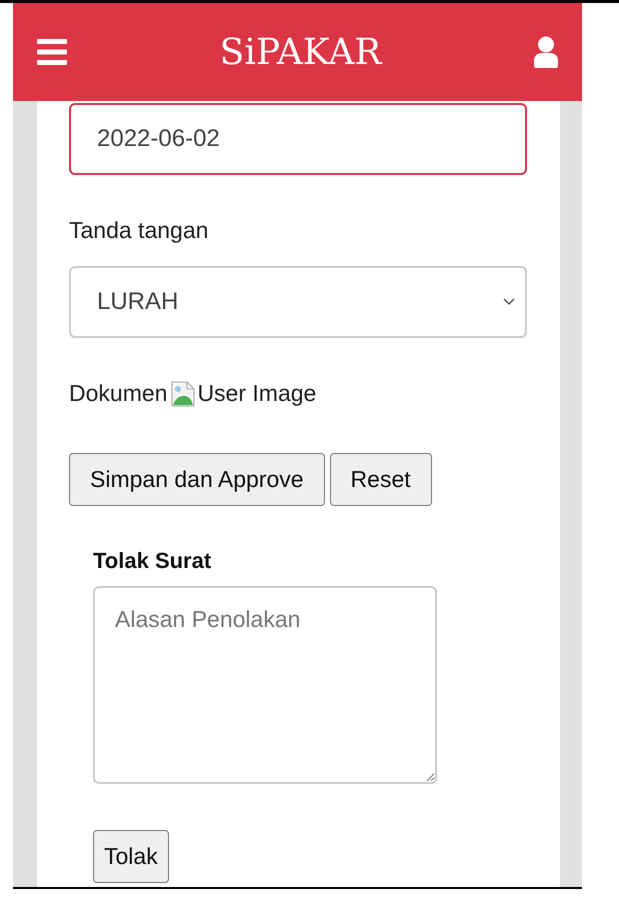 The width and height of the screenshot is (619, 913). I want to click on reset-button: Reset, so click(381, 479).